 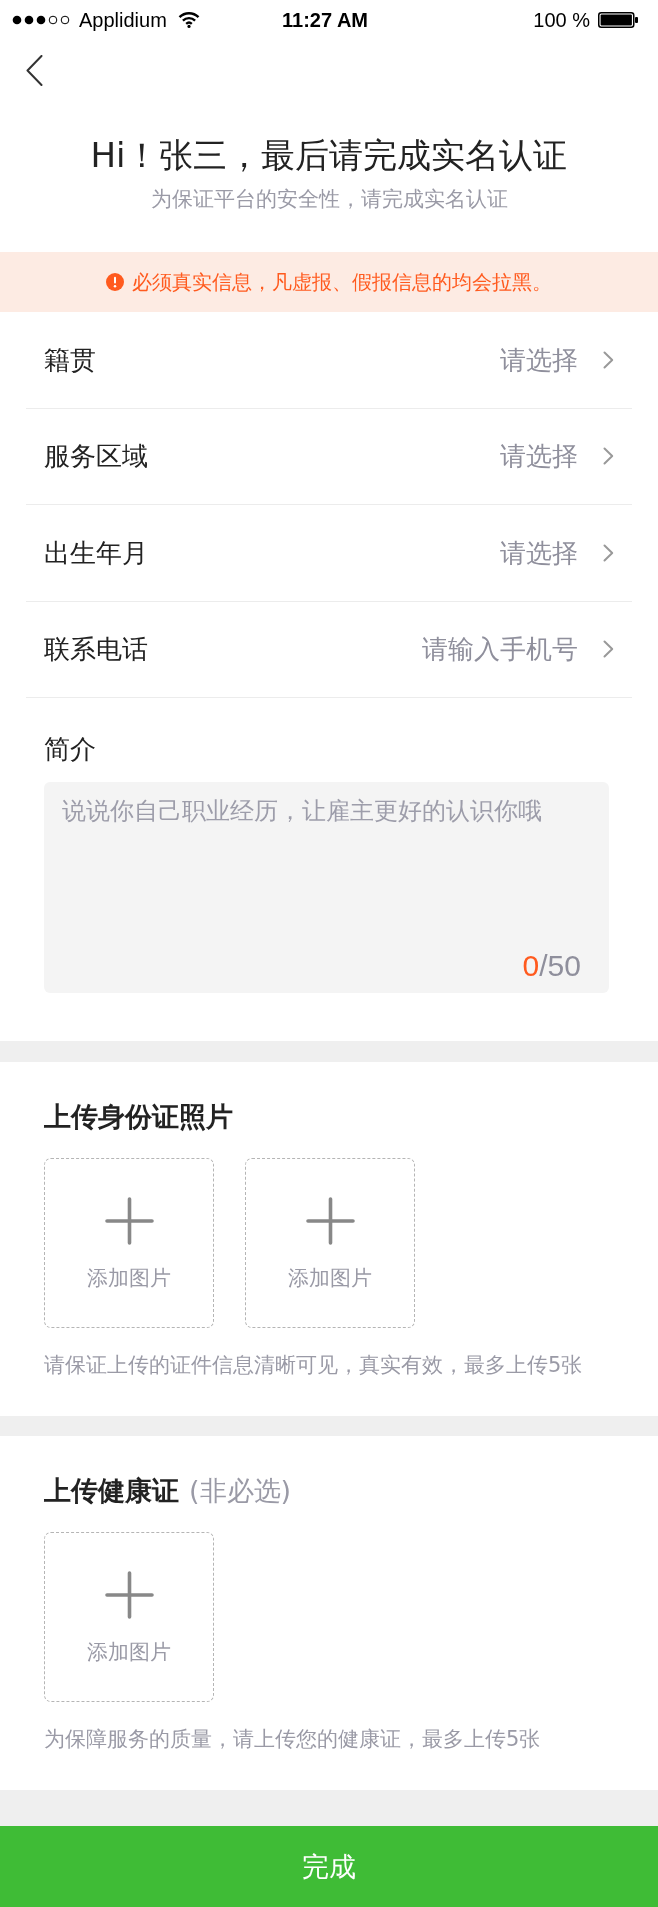 I want to click on page-subtitle: 为保证平台的安全性，请完成实名认证, so click(x=329, y=199).